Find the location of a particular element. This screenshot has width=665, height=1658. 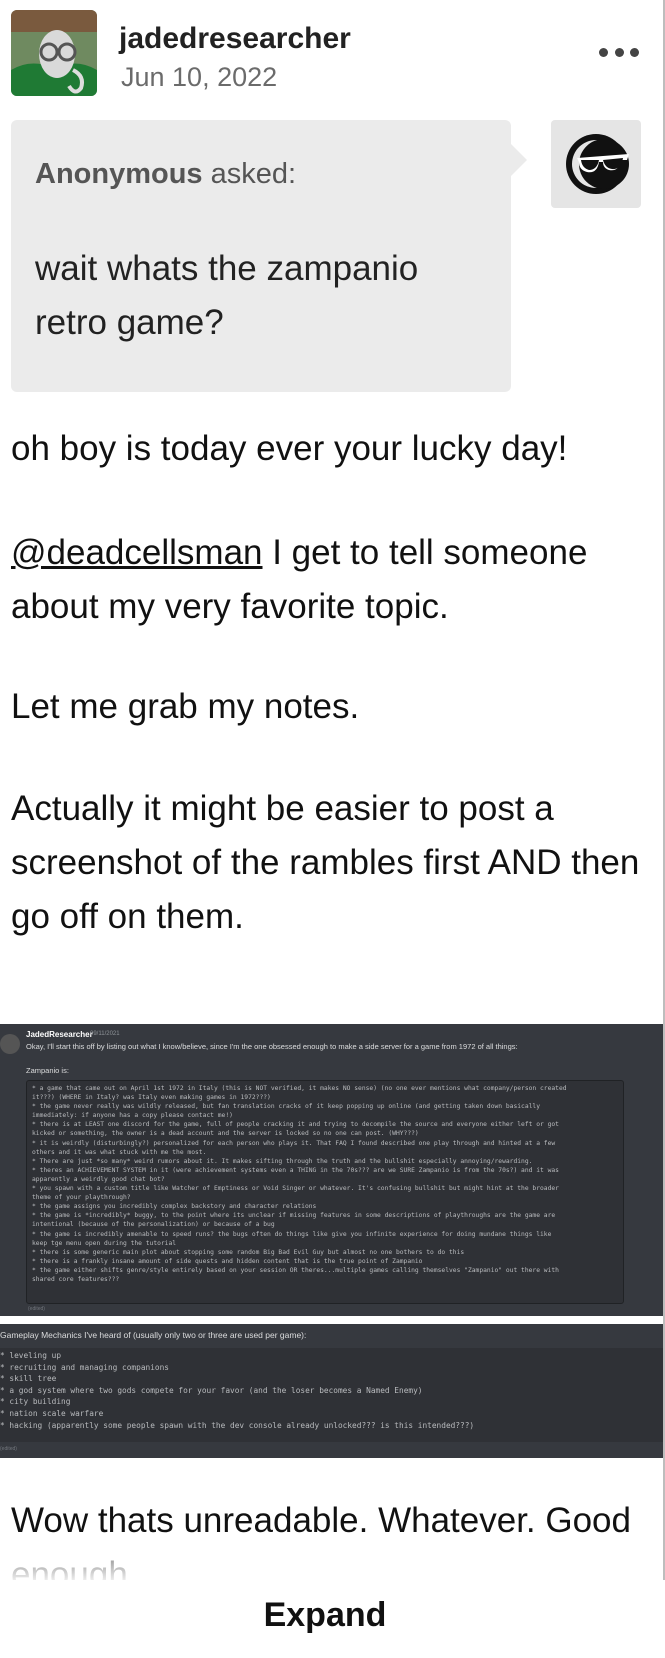

anonymous-sunglasses-icon is located at coordinates (597, 164).